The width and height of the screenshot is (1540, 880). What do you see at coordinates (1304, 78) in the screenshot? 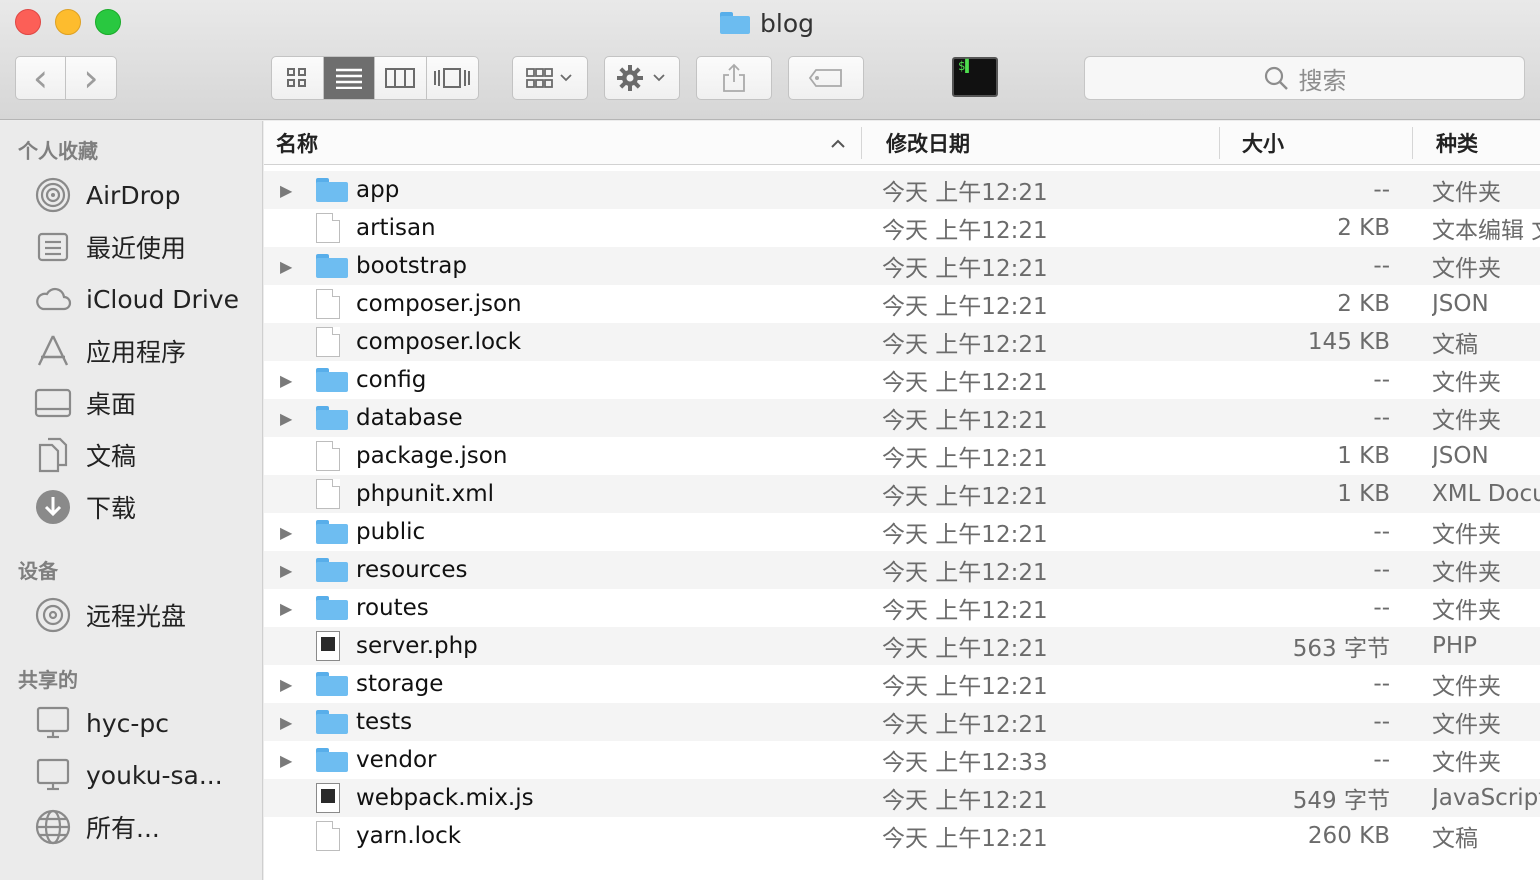
I see `search-field: 搜索` at bounding box center [1304, 78].